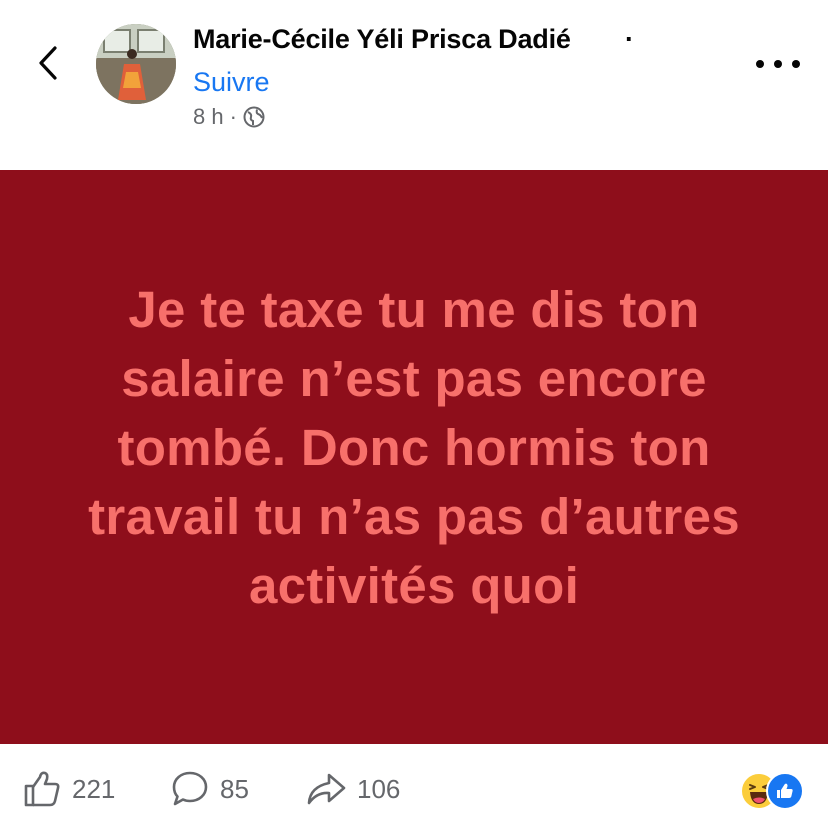  Describe the element at coordinates (326, 789) in the screenshot. I see `share-arrow-icon` at that location.